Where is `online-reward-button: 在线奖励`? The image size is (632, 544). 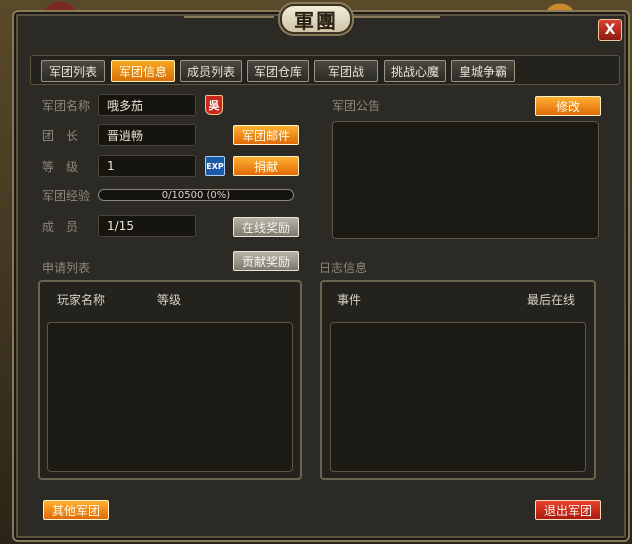
online-reward-button: 在线奖励 is located at coordinates (266, 227).